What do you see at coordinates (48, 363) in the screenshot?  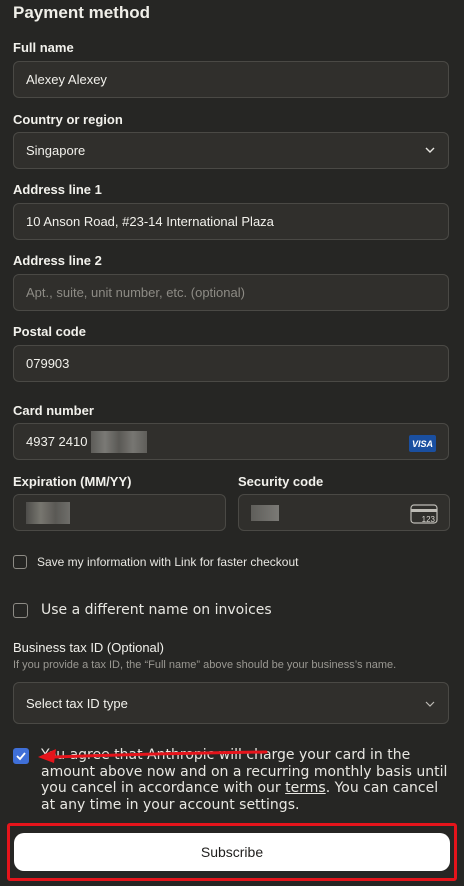 I see `postal-value: 079903` at bounding box center [48, 363].